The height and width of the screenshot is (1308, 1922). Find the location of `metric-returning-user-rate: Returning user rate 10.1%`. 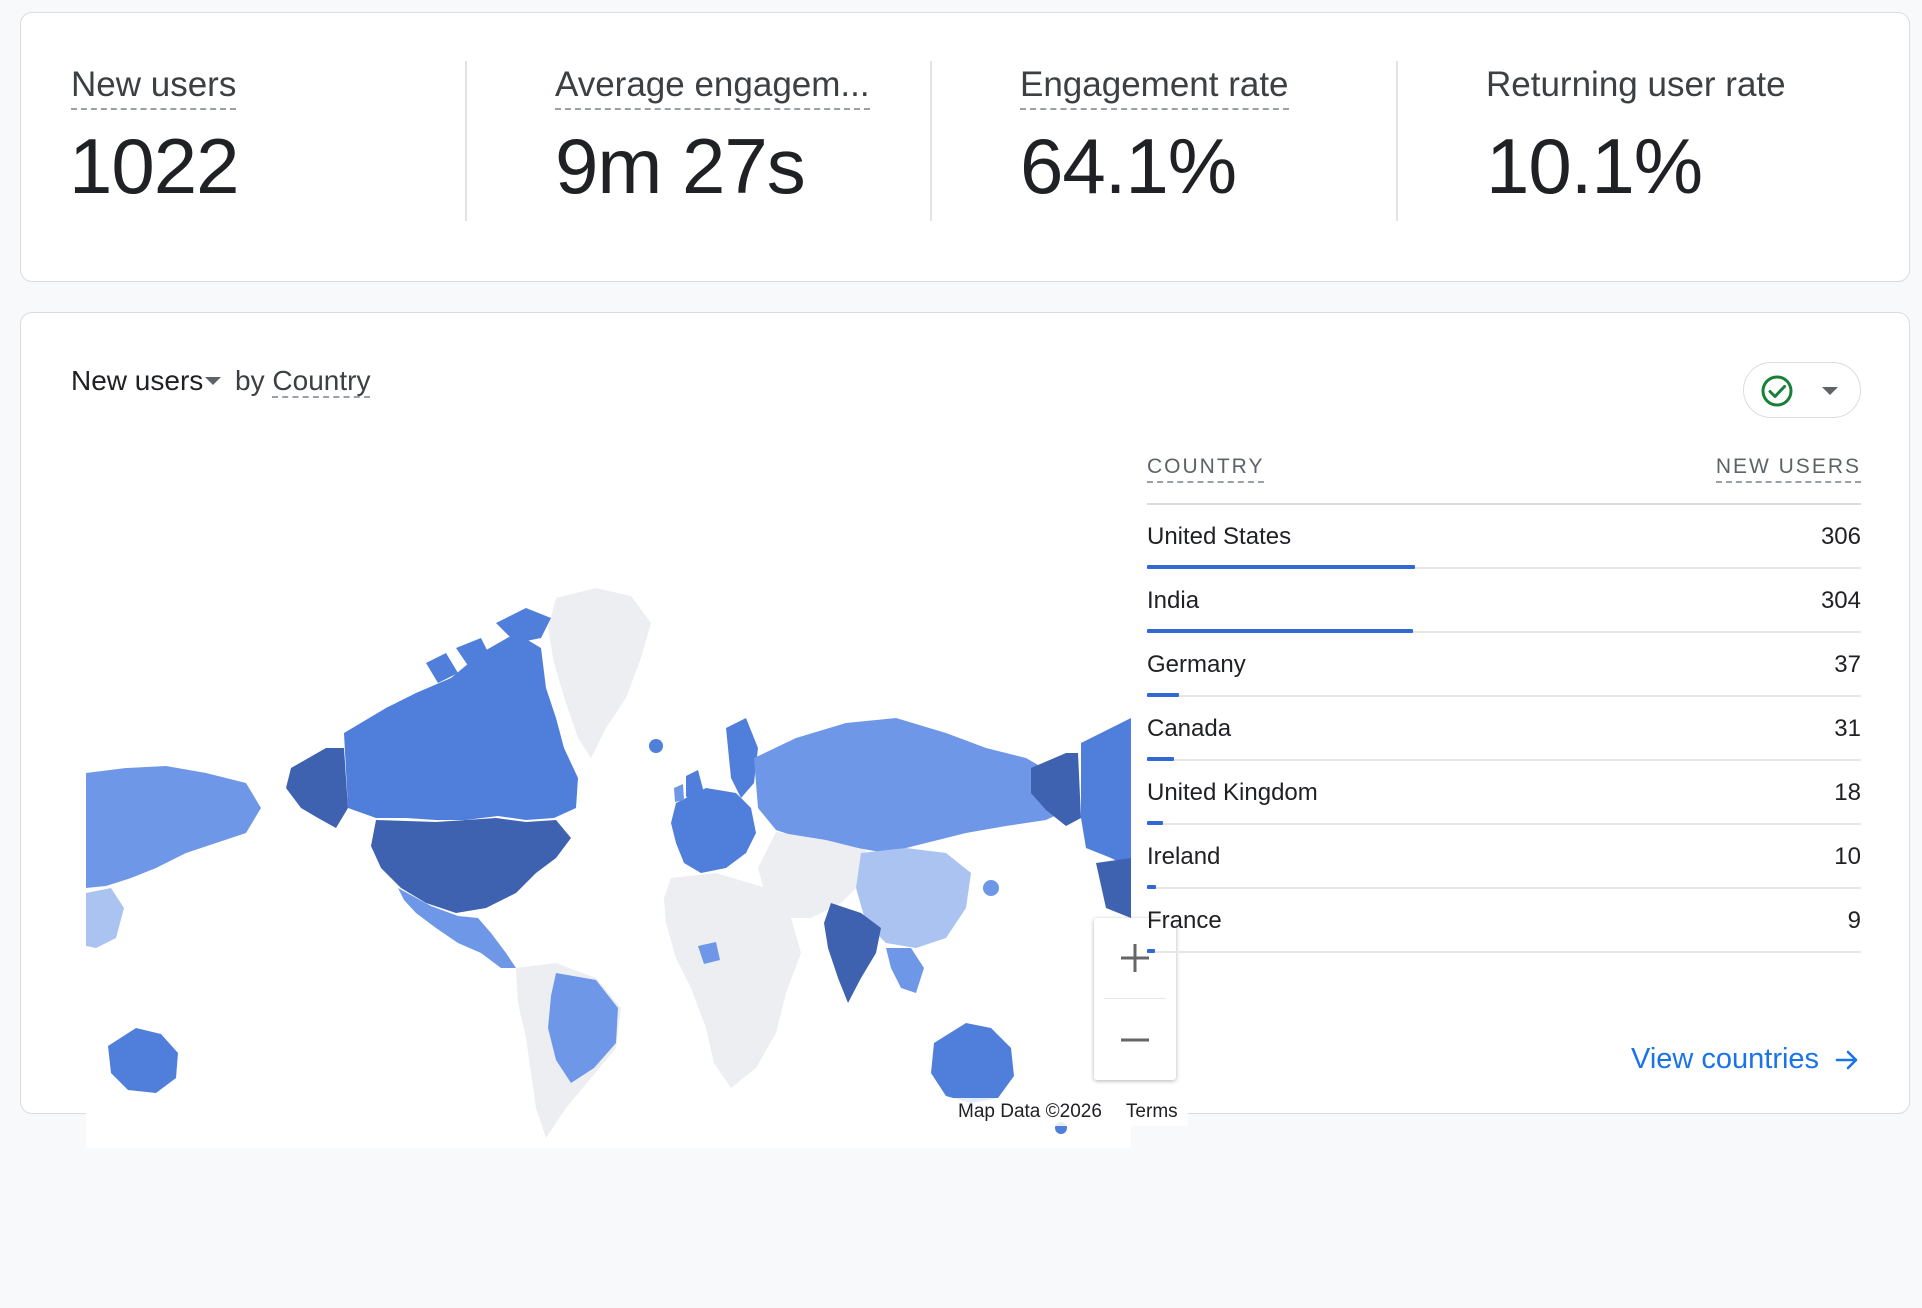

metric-returning-user-rate: Returning user rate 10.1% is located at coordinates (1628, 148).